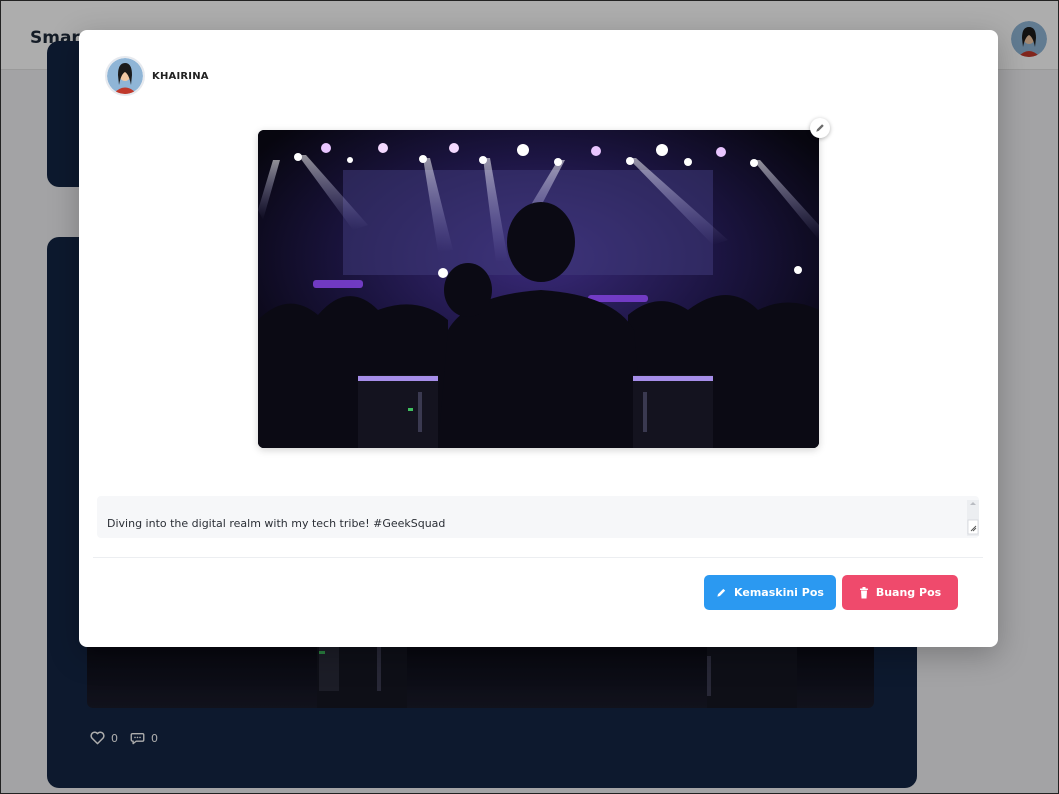  I want to click on post-author: KHAIRINA, so click(157, 76).